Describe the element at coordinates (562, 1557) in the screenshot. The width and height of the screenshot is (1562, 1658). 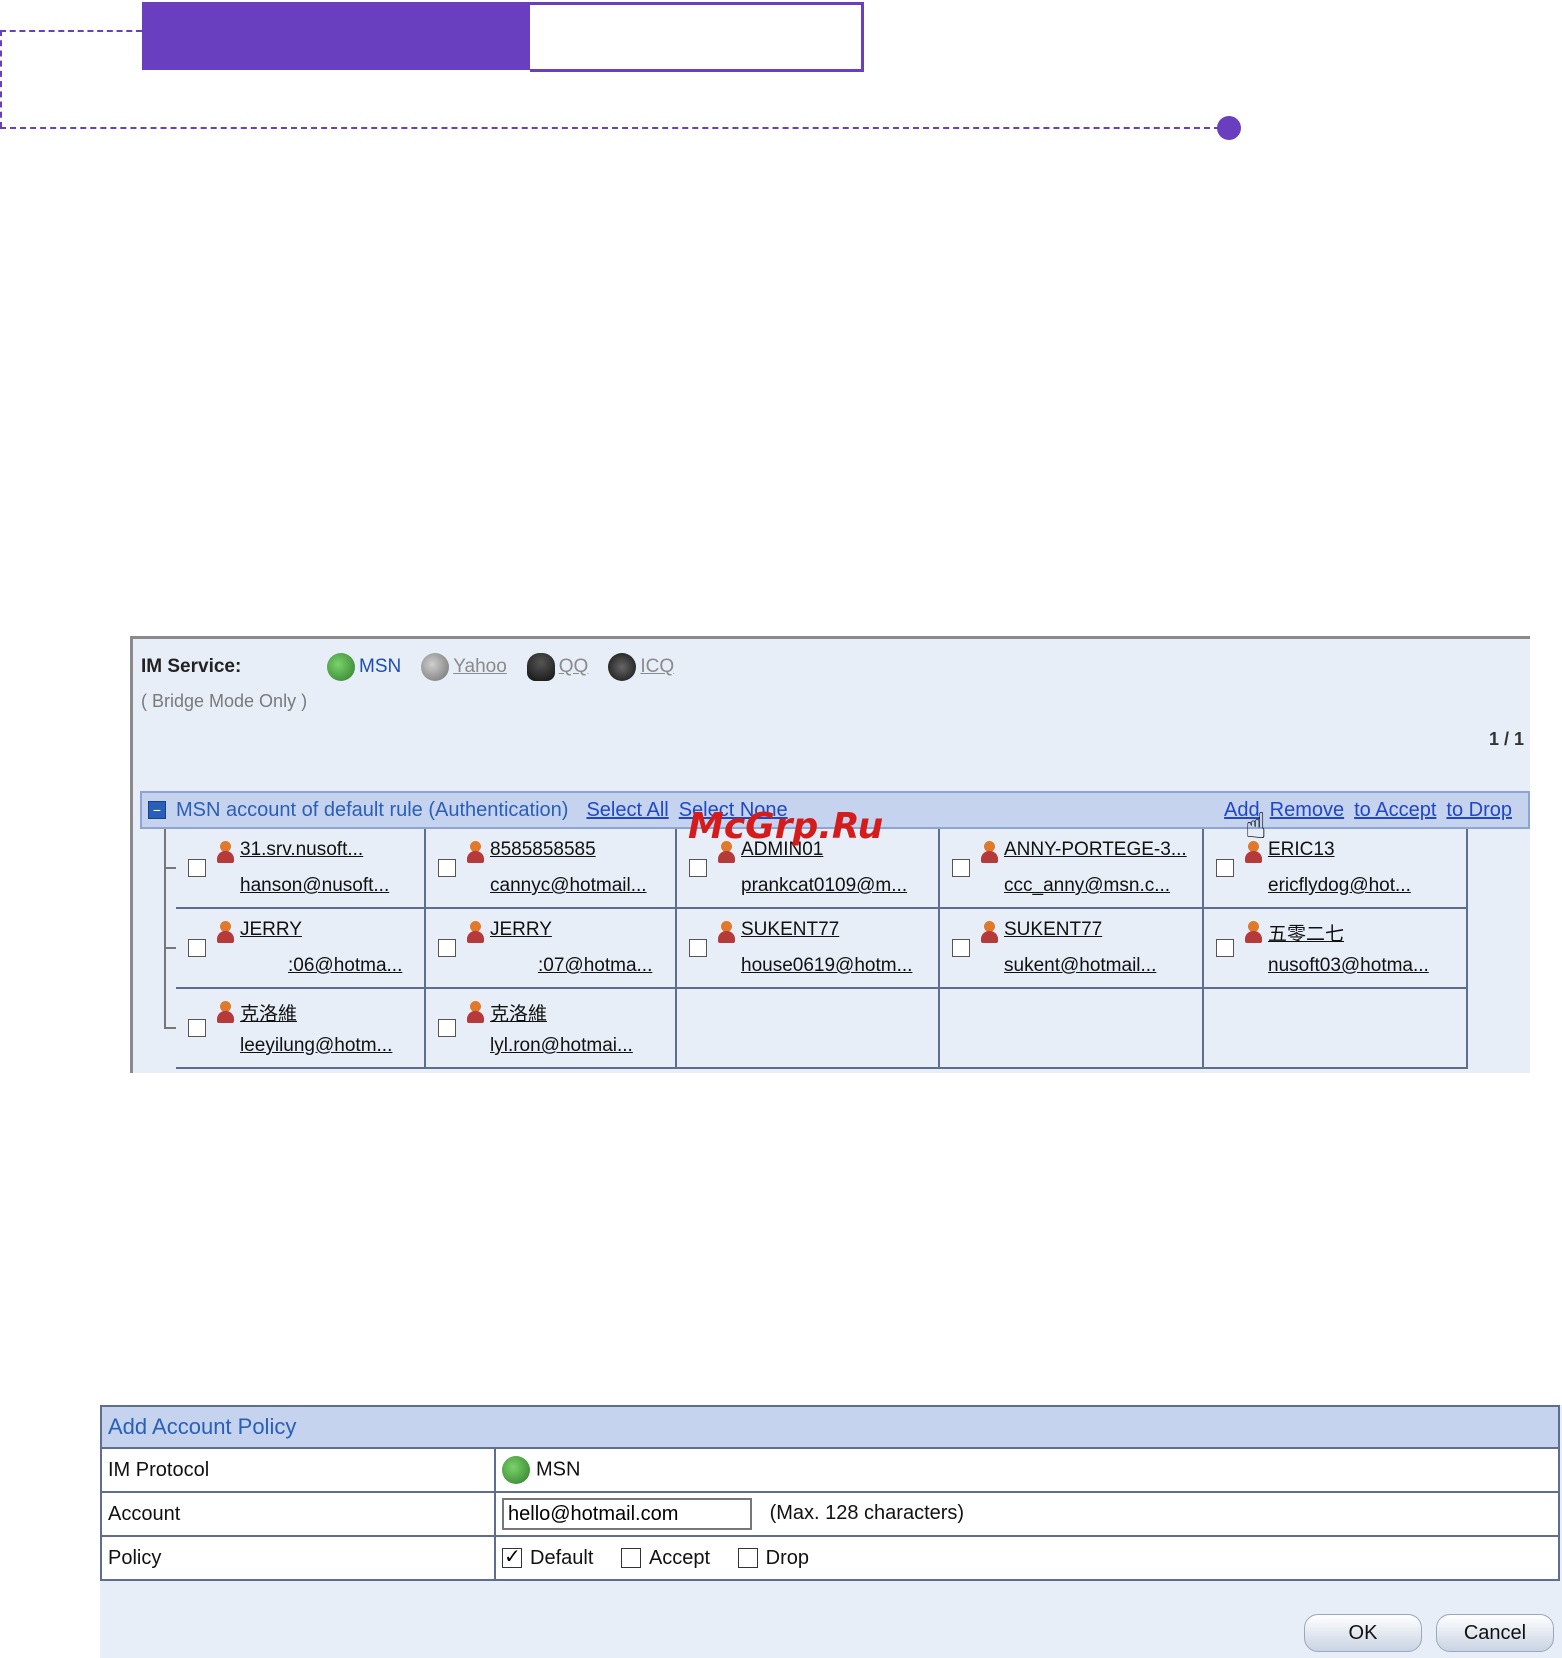
I see `policy-default-label: Default` at that location.